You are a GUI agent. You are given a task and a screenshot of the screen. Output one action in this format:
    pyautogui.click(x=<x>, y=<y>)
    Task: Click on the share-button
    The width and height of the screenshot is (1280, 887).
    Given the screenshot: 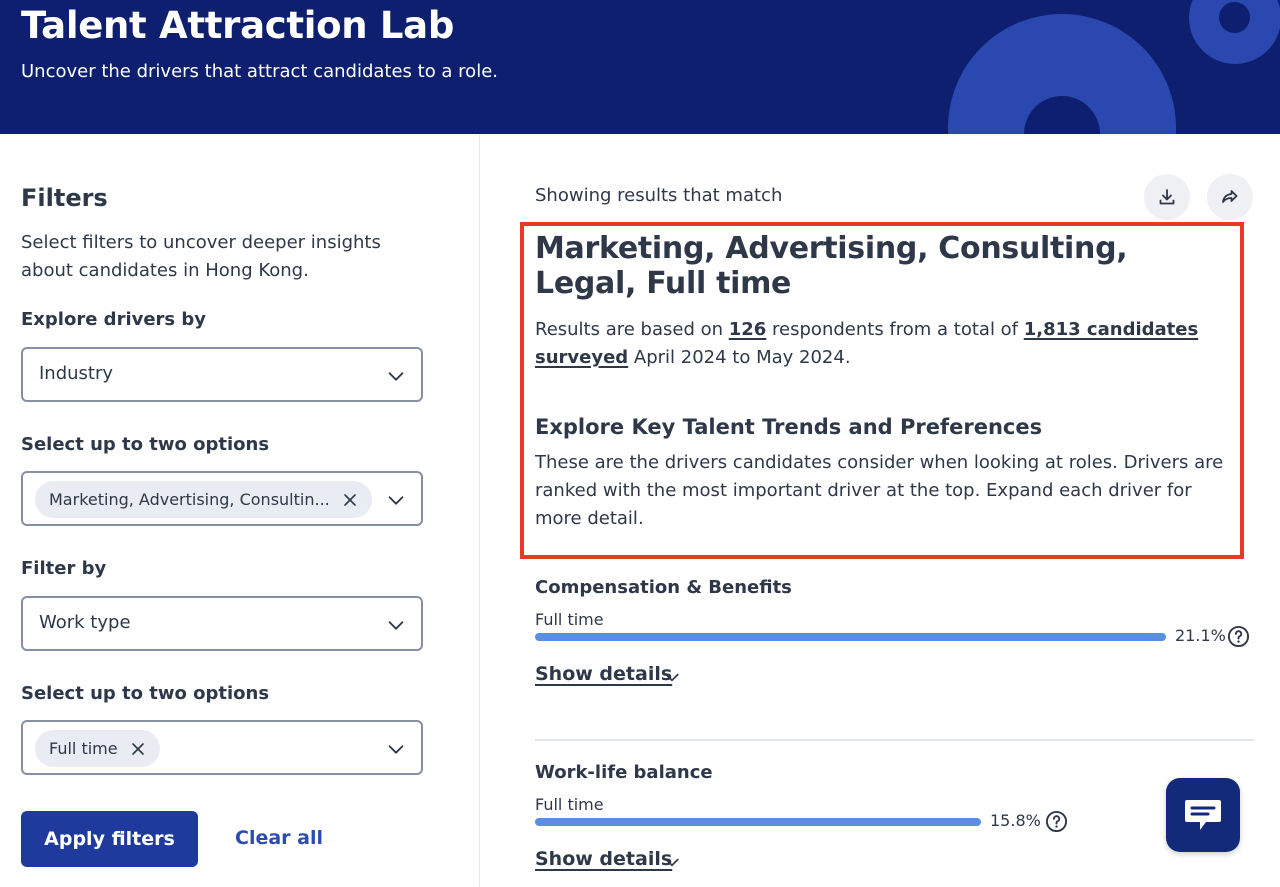 What is the action you would take?
    pyautogui.click(x=1230, y=197)
    